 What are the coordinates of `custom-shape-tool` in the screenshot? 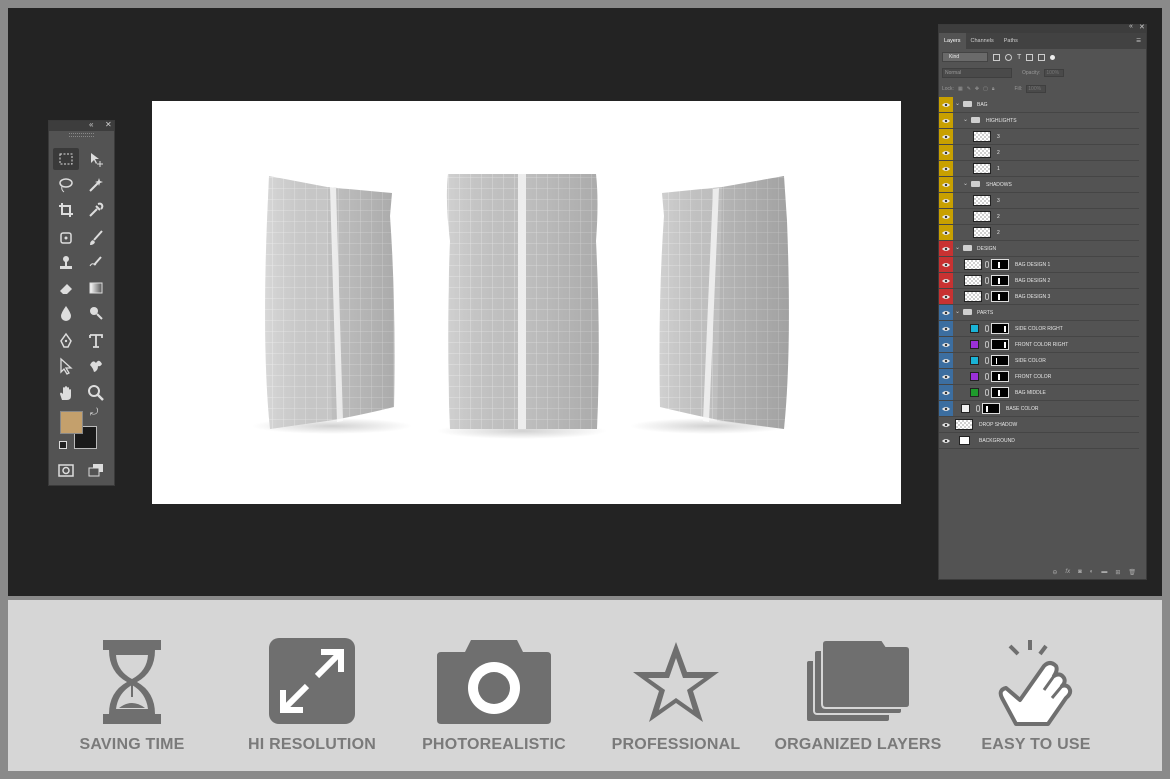 It's located at (96, 366).